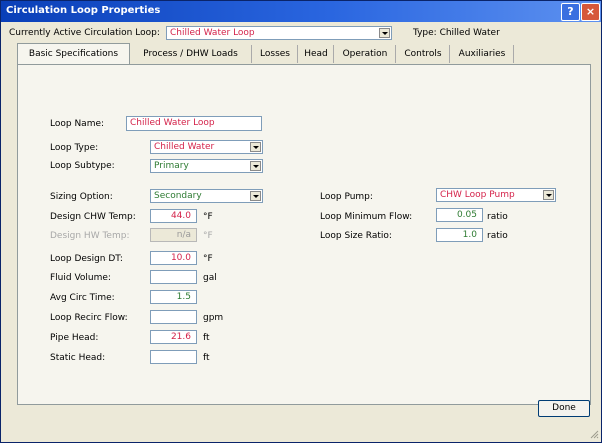 This screenshot has height=443, width=602. Describe the element at coordinates (210, 278) in the screenshot. I see `fluid-volume-unit: gal` at that location.